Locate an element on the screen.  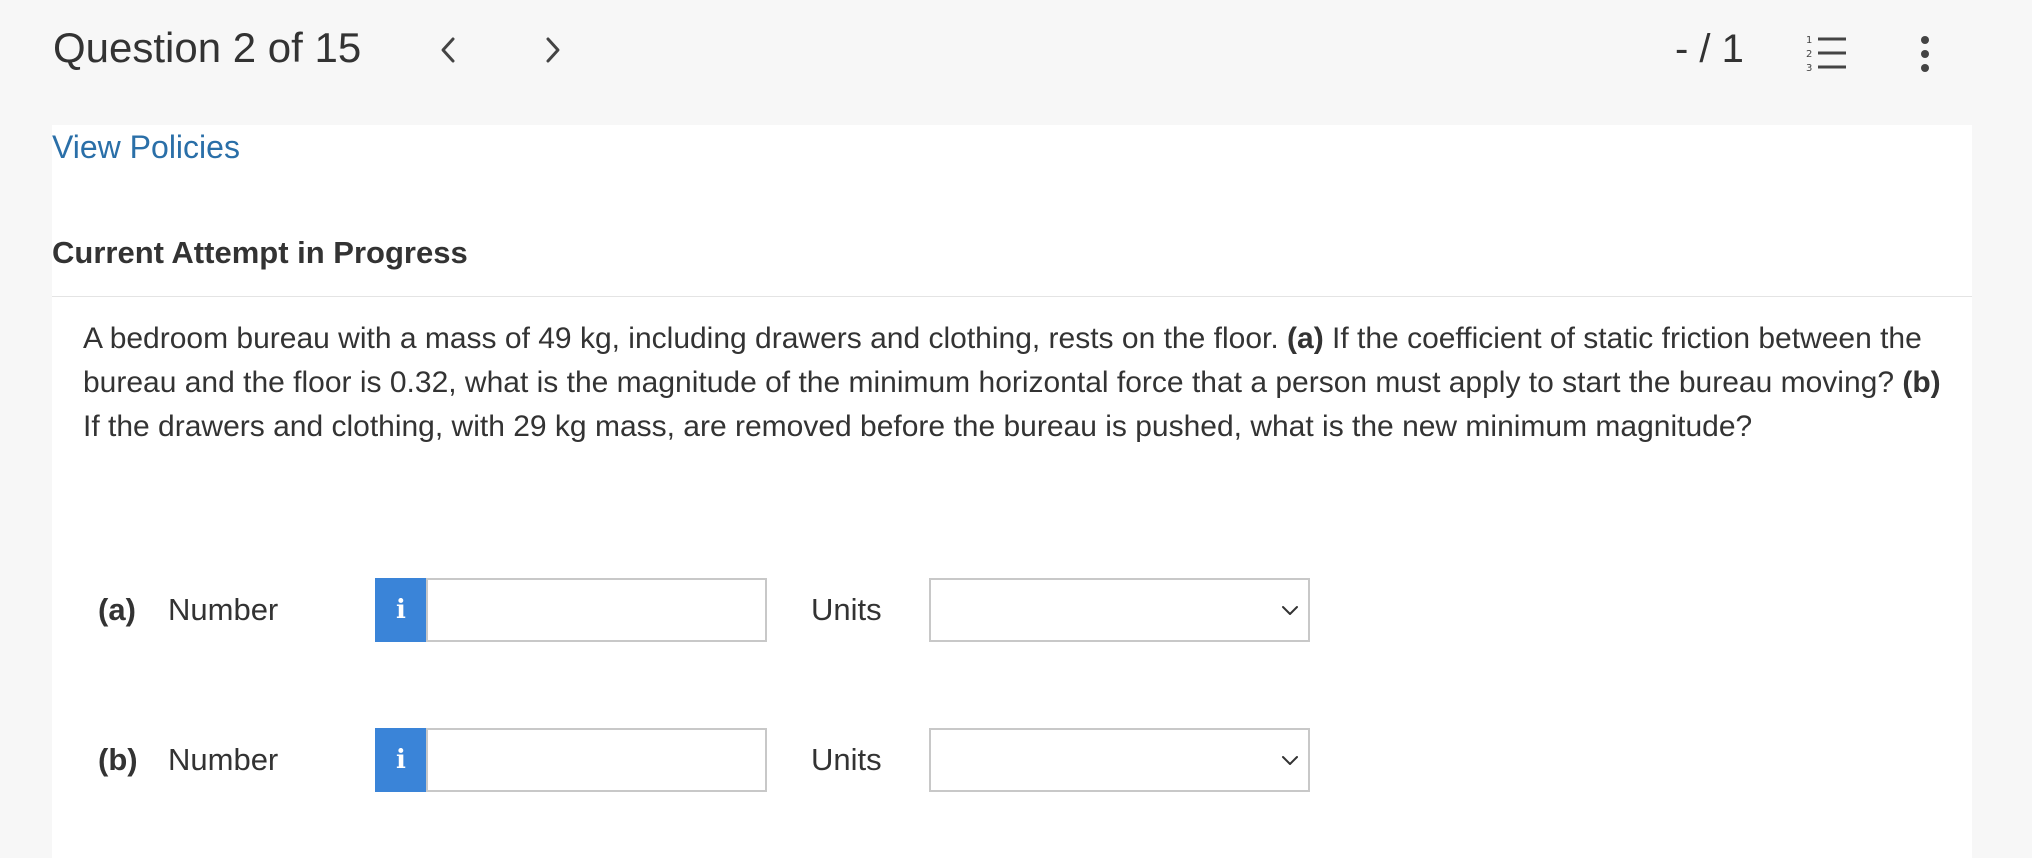
number-input-a is located at coordinates (596, 610).